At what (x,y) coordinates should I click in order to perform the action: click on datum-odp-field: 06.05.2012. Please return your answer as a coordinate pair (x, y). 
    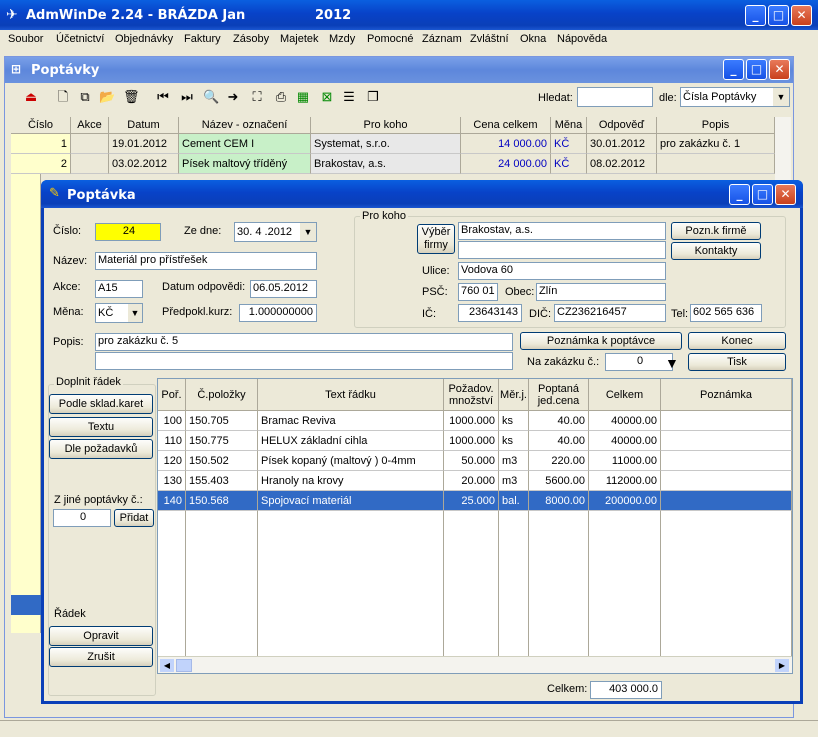
    Looking at the image, I should click on (283, 289).